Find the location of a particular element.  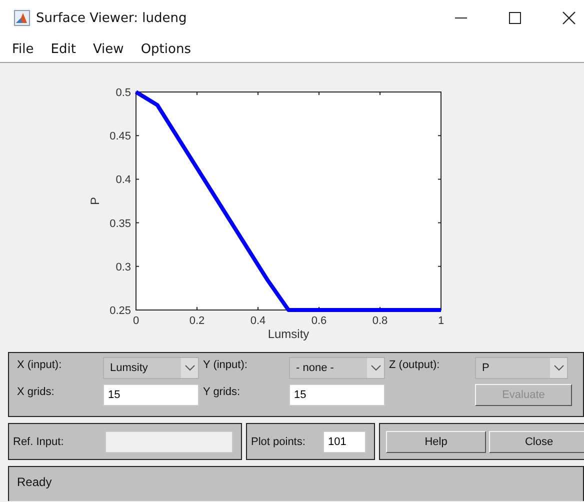

x-tick-label: 0 is located at coordinates (136, 321).